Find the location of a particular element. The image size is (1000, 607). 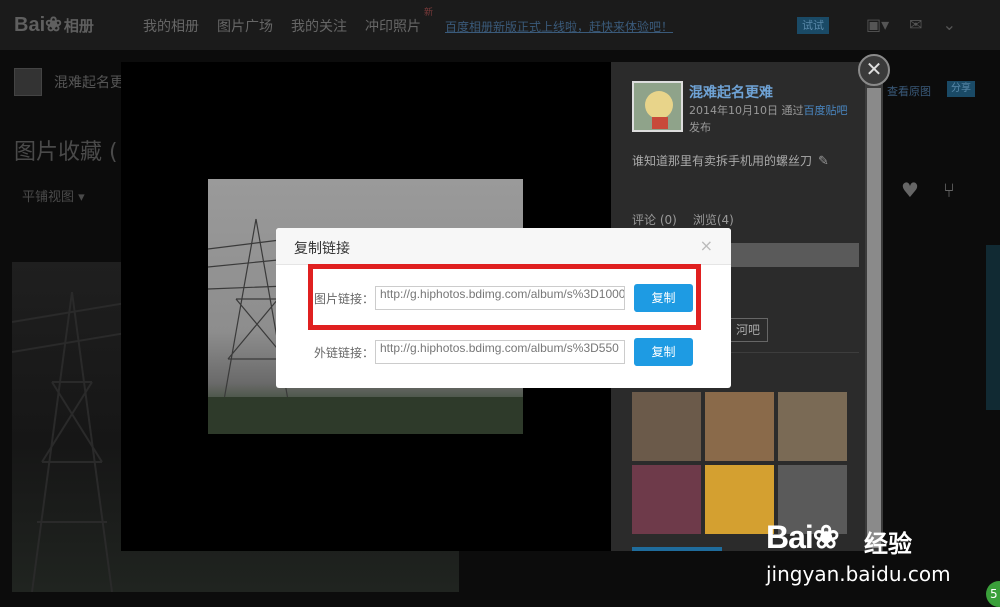

nav-my-follows: 我的关注 is located at coordinates (319, 26).